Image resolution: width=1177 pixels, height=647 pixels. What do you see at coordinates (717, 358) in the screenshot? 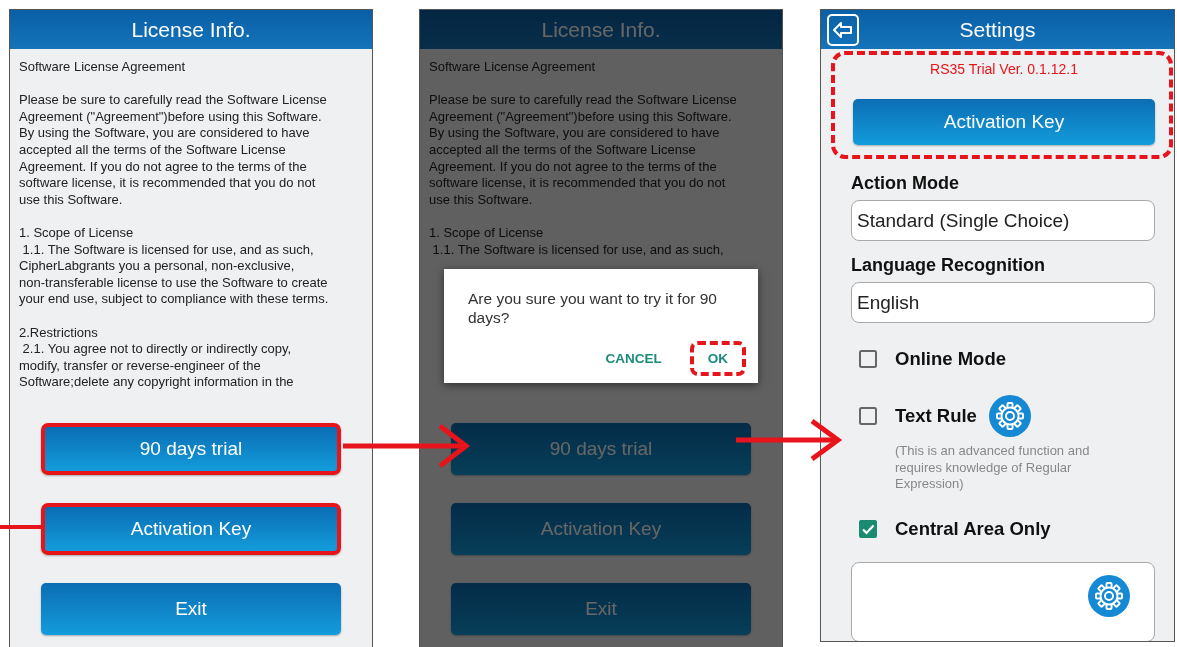
I see `dialog-button: OK` at bounding box center [717, 358].